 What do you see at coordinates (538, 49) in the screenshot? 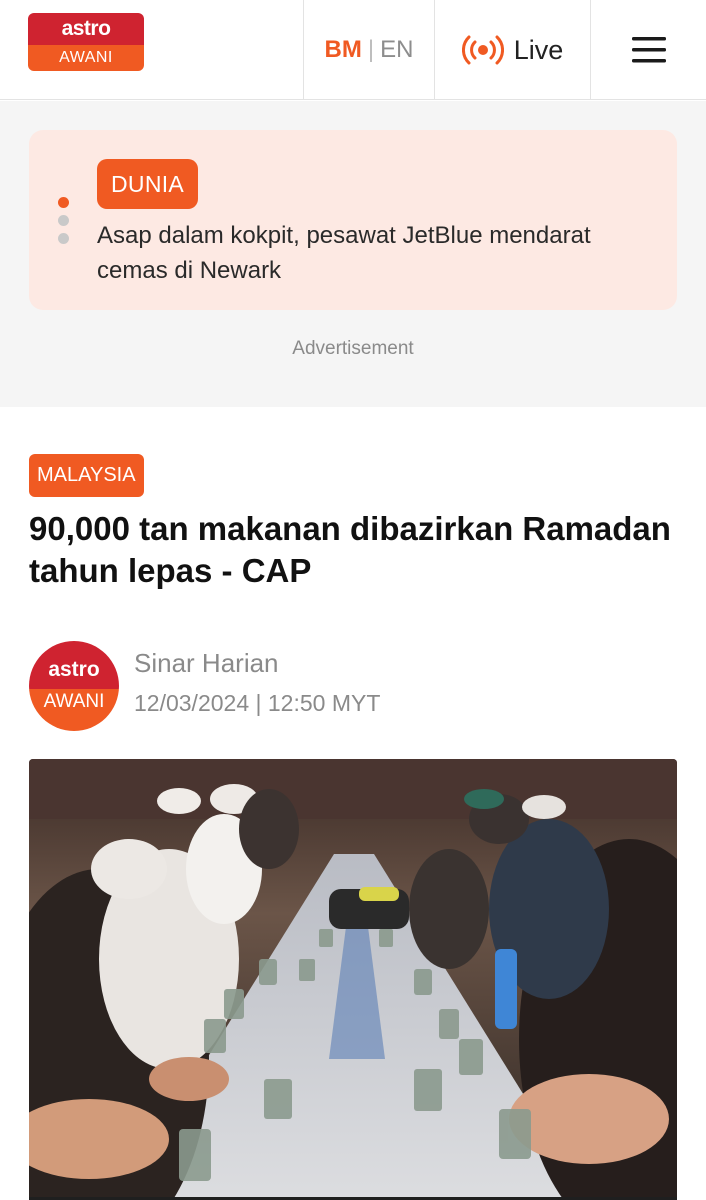
I see `live-label: Live` at bounding box center [538, 49].